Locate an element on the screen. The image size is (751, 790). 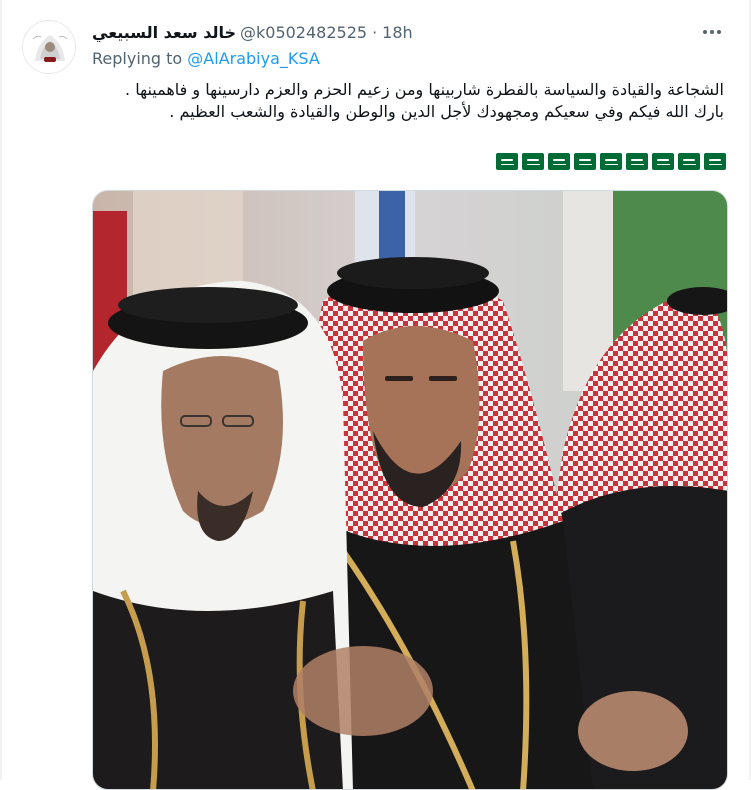
more-options-button is located at coordinates (712, 32).